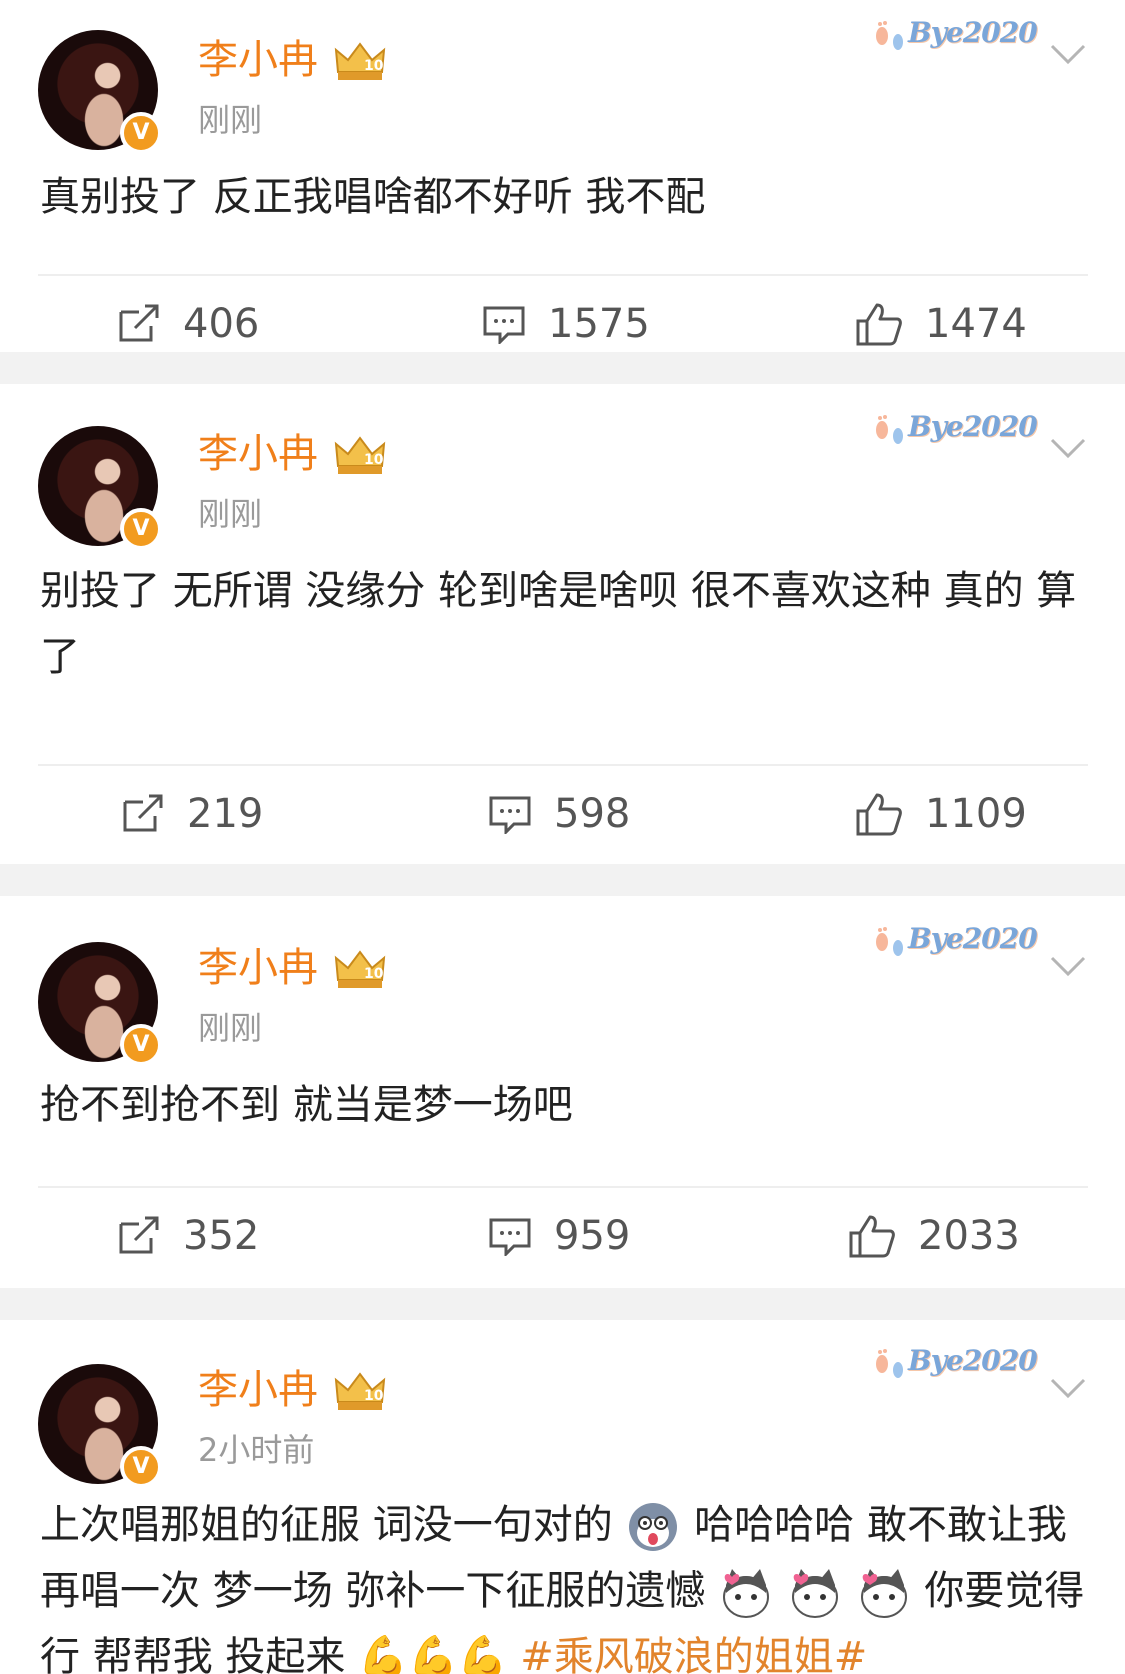  I want to click on action-bar: 352 959 2033, so click(562, 1236).